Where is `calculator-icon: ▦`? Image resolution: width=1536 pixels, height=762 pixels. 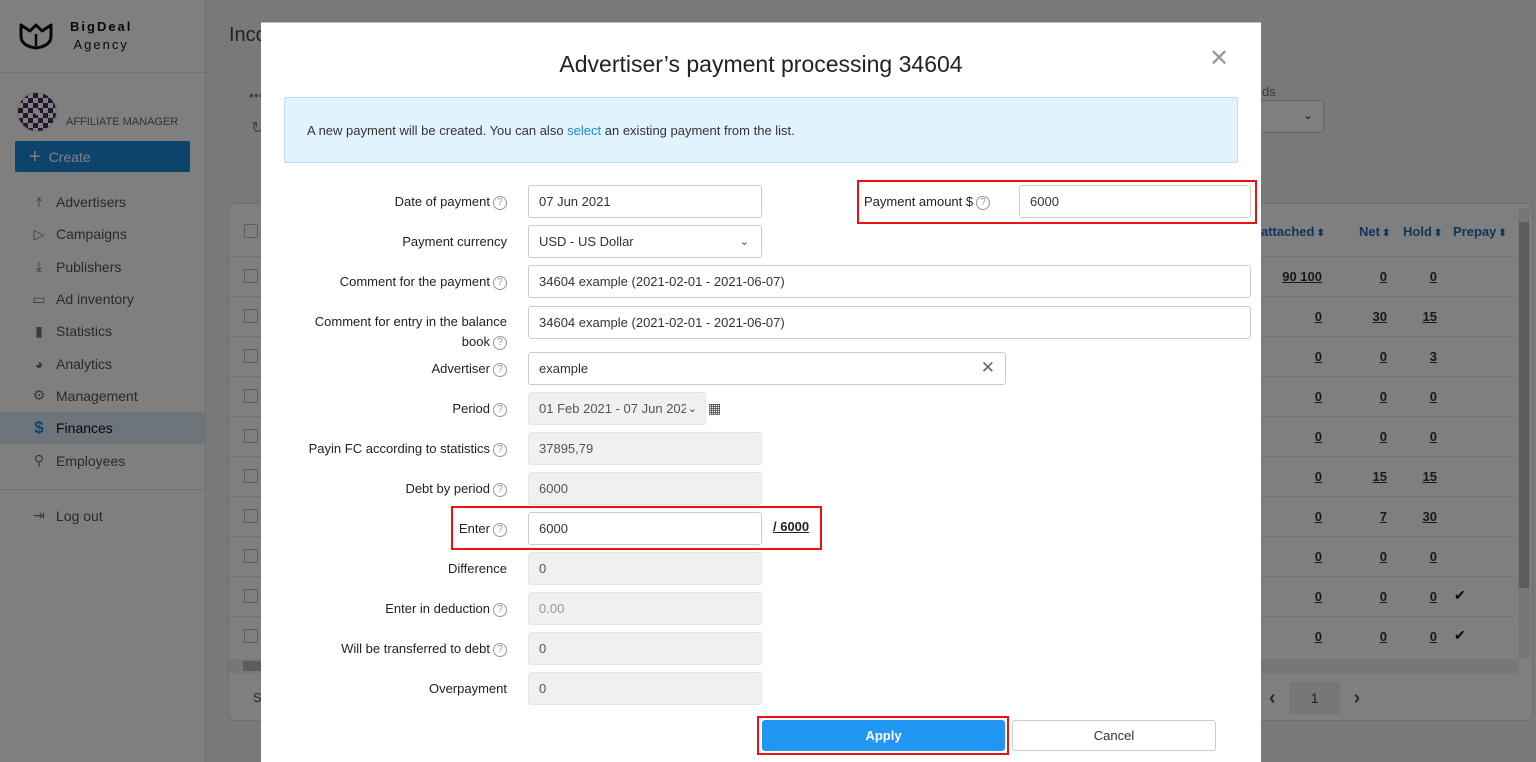
calculator-icon: ▦ is located at coordinates (714, 408).